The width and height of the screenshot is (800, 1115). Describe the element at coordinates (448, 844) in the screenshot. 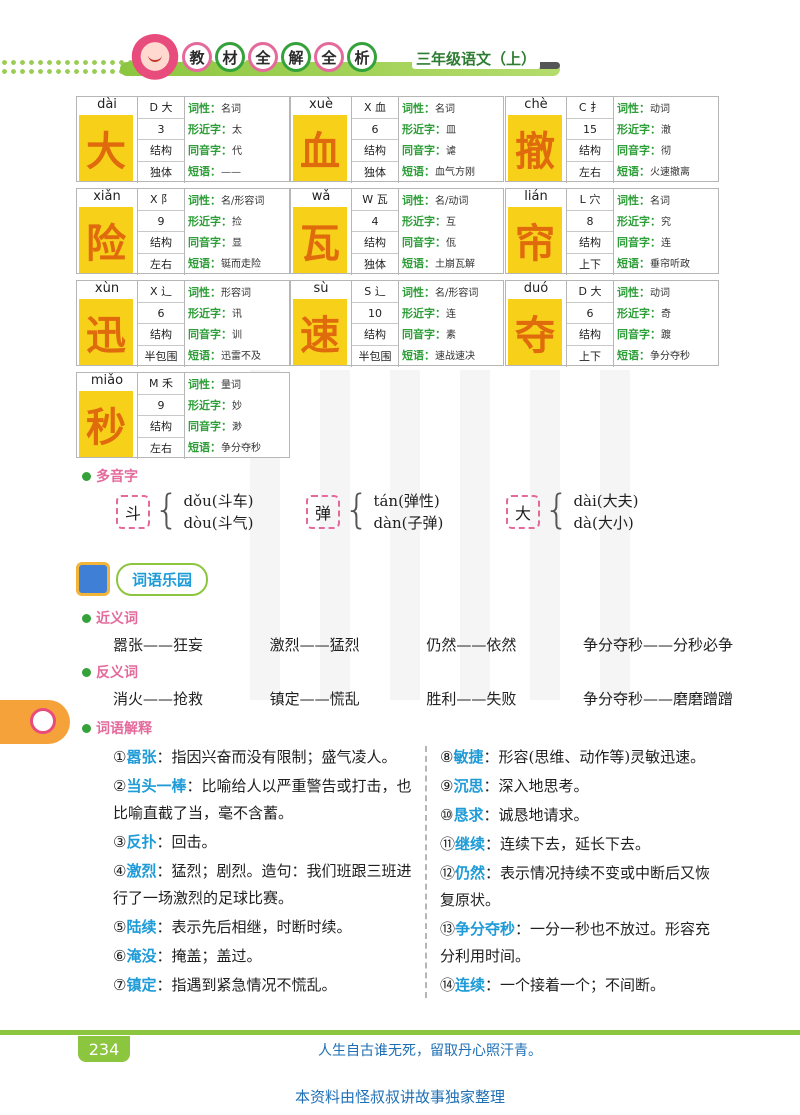

I see `definition-number: ⑪` at that location.